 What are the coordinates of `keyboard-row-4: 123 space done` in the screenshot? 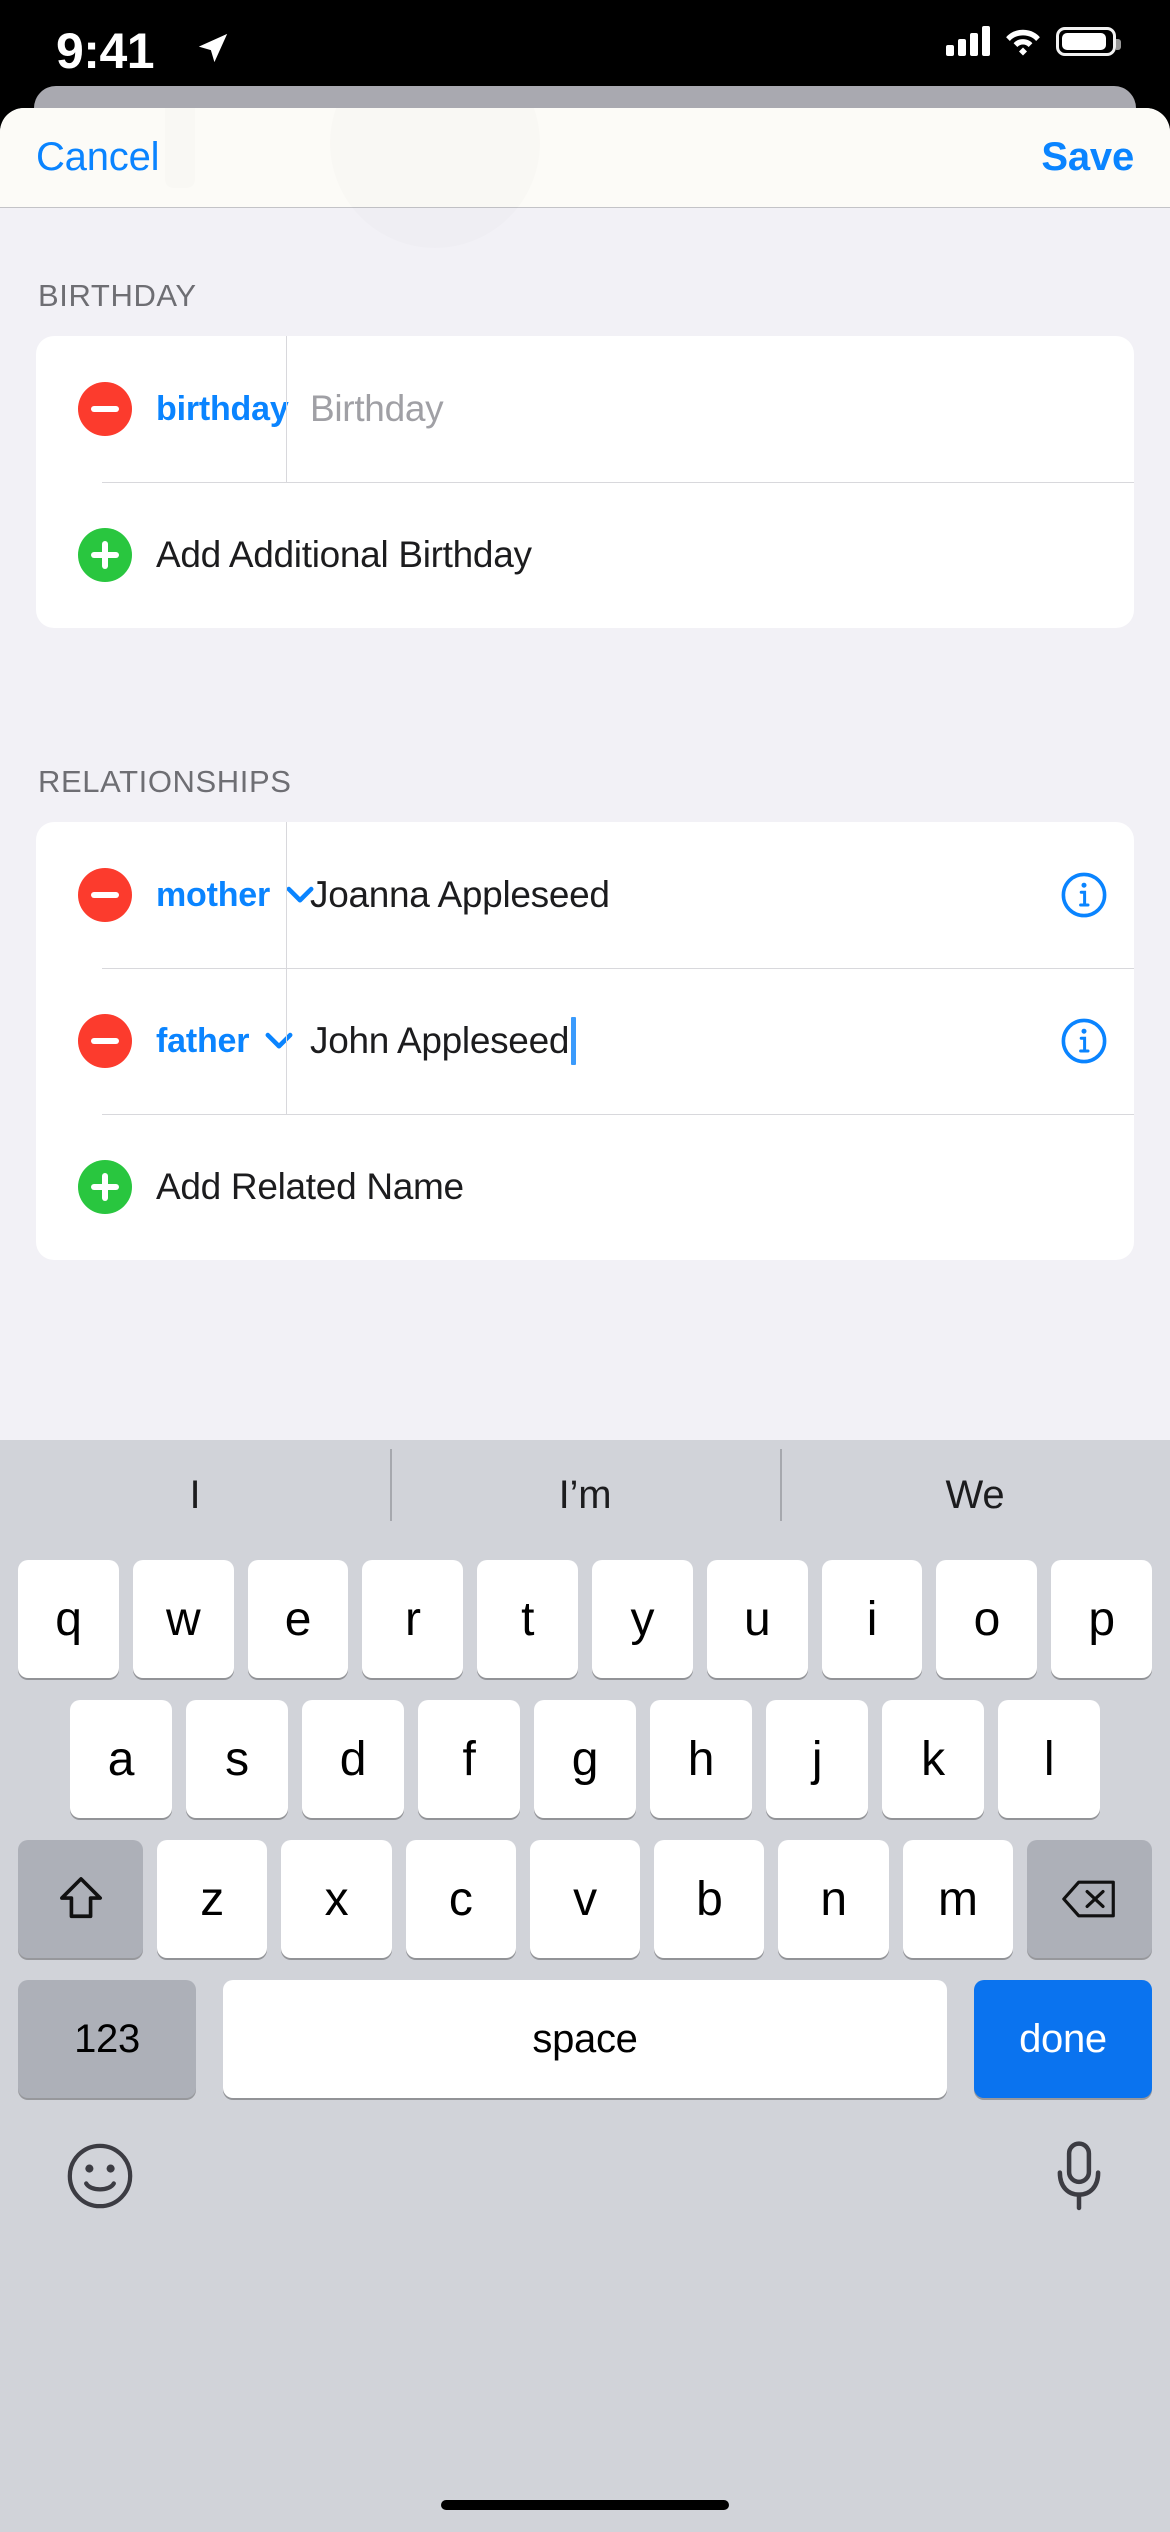 It's located at (585, 2028).